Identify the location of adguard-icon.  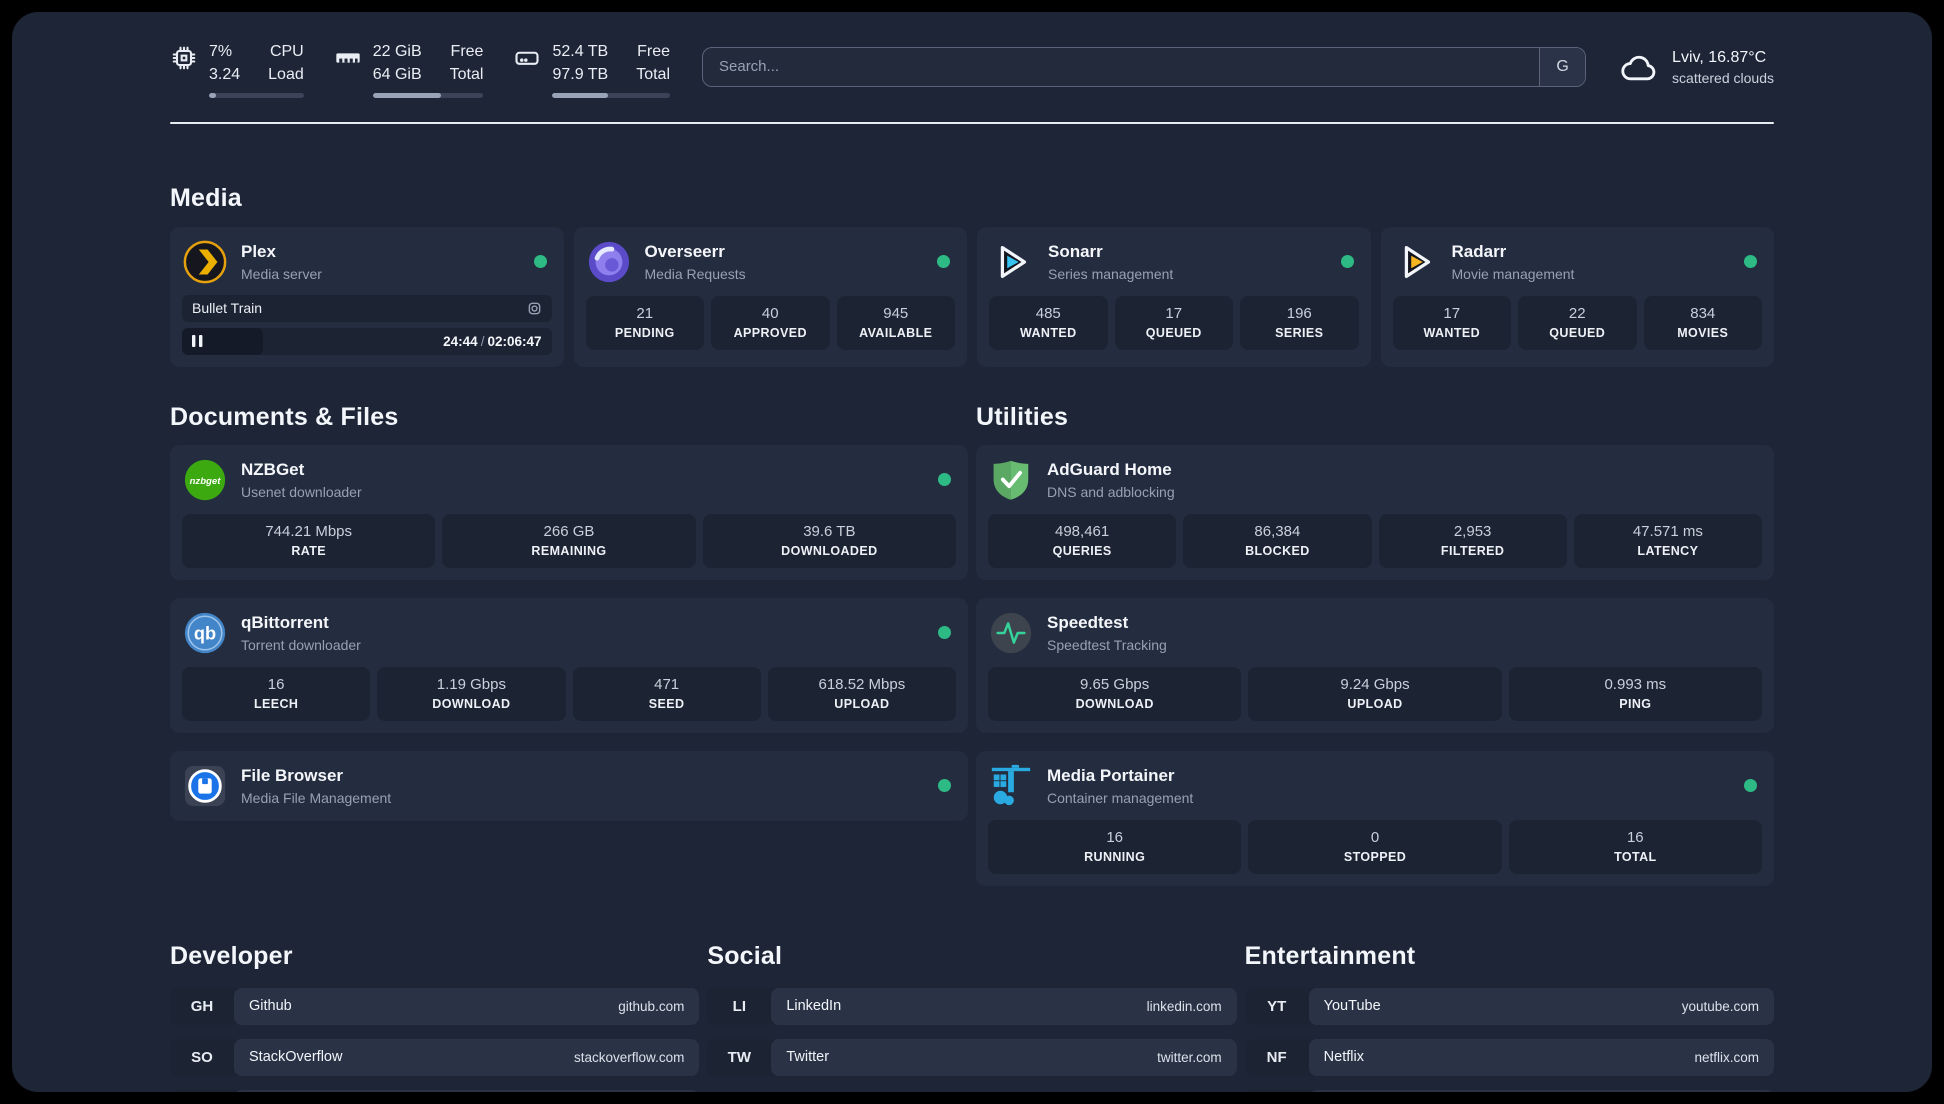
(1011, 480).